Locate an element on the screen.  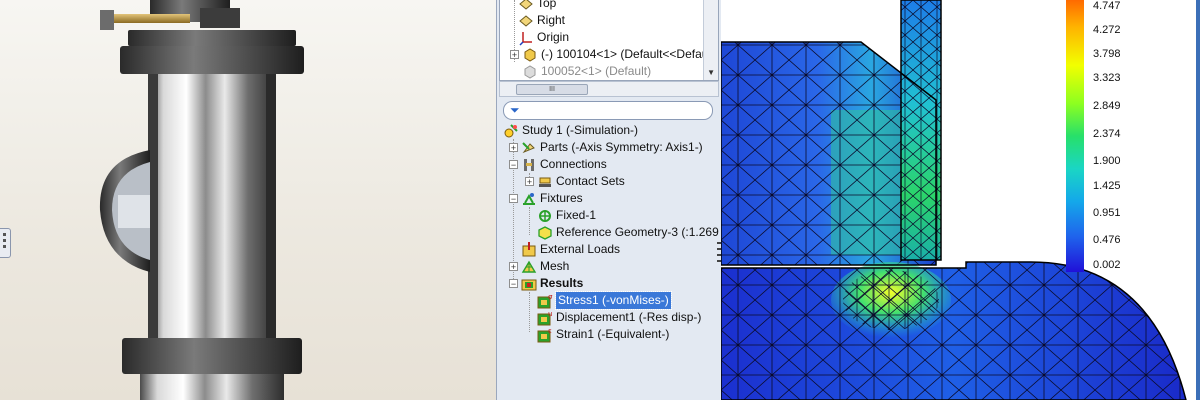
tree-item-part-100104: (-) 100104<1> (Default<<Default is located at coordinates (618, 54).